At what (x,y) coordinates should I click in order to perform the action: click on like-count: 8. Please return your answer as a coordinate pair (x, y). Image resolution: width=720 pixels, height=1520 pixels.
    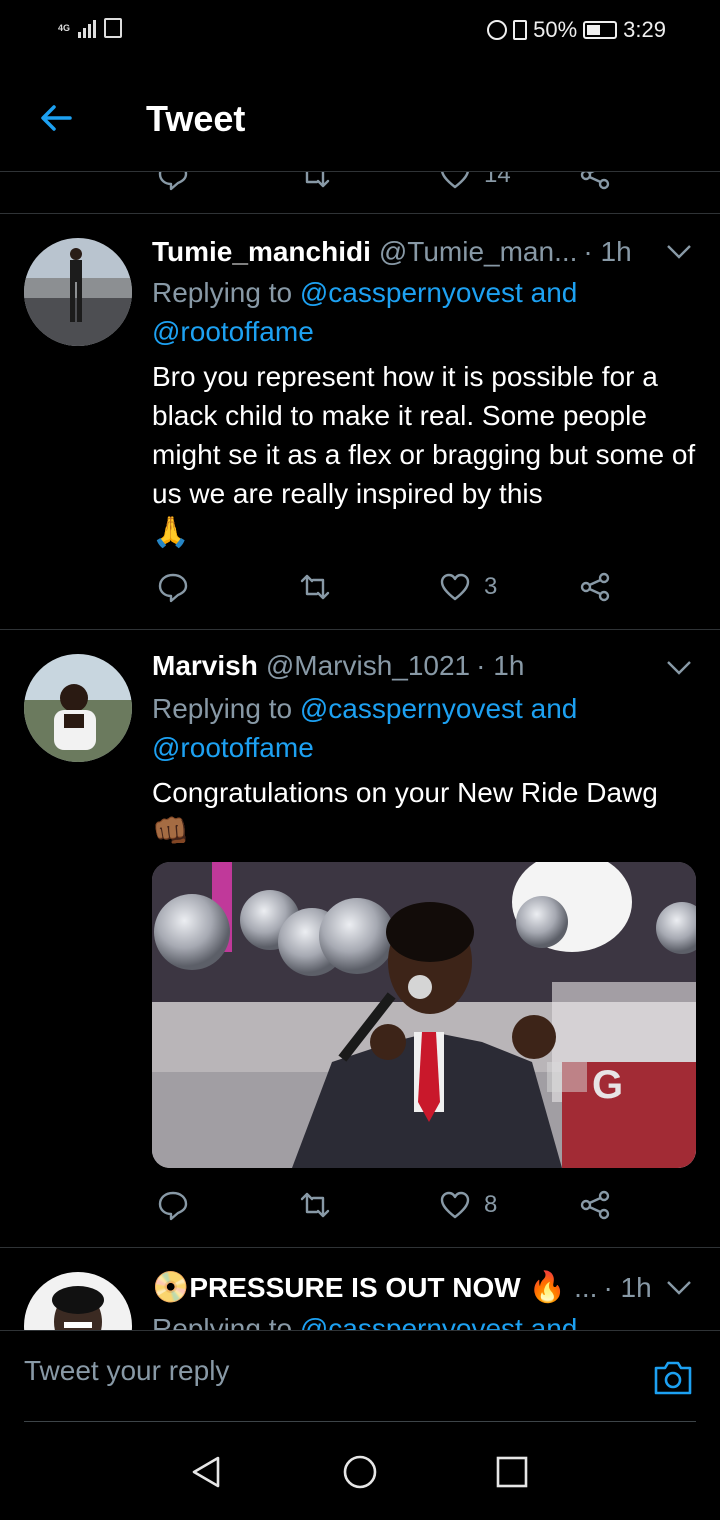
    Looking at the image, I should click on (491, 1204).